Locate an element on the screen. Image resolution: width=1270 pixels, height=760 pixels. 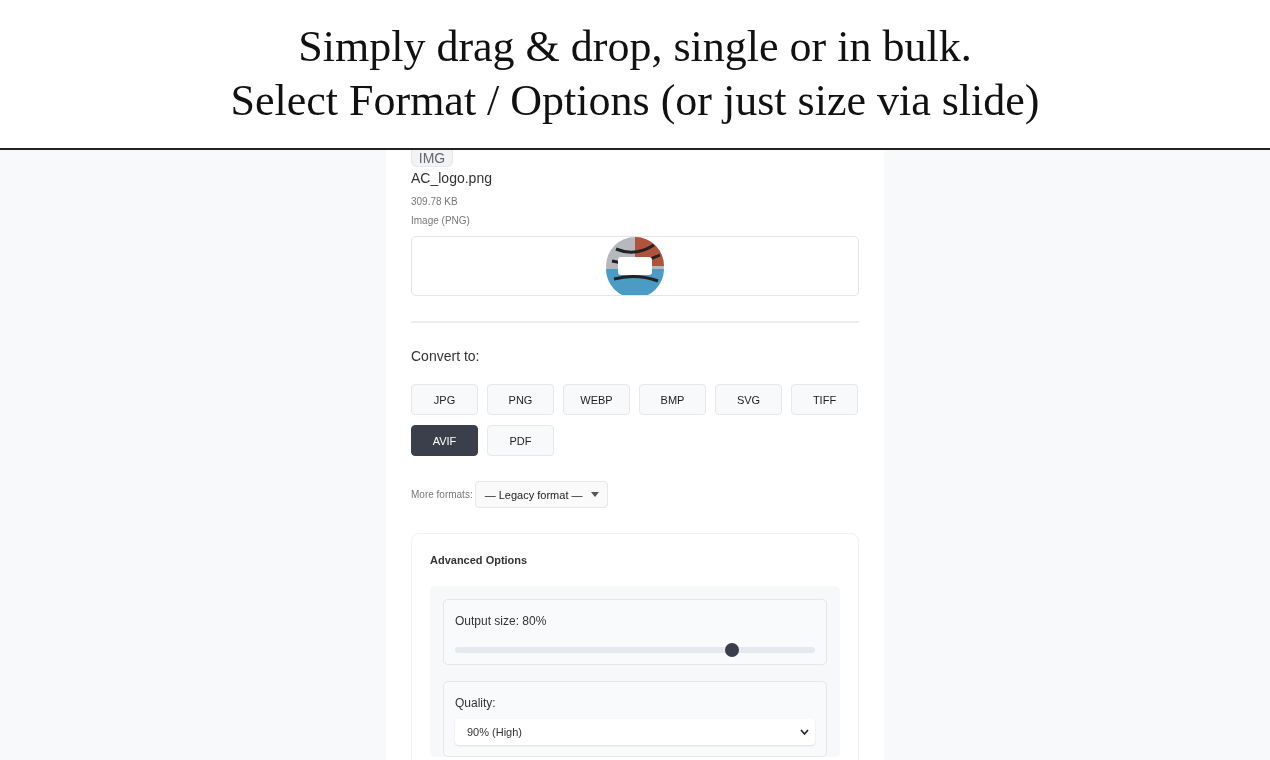
chevron-icon is located at coordinates (804, 732).